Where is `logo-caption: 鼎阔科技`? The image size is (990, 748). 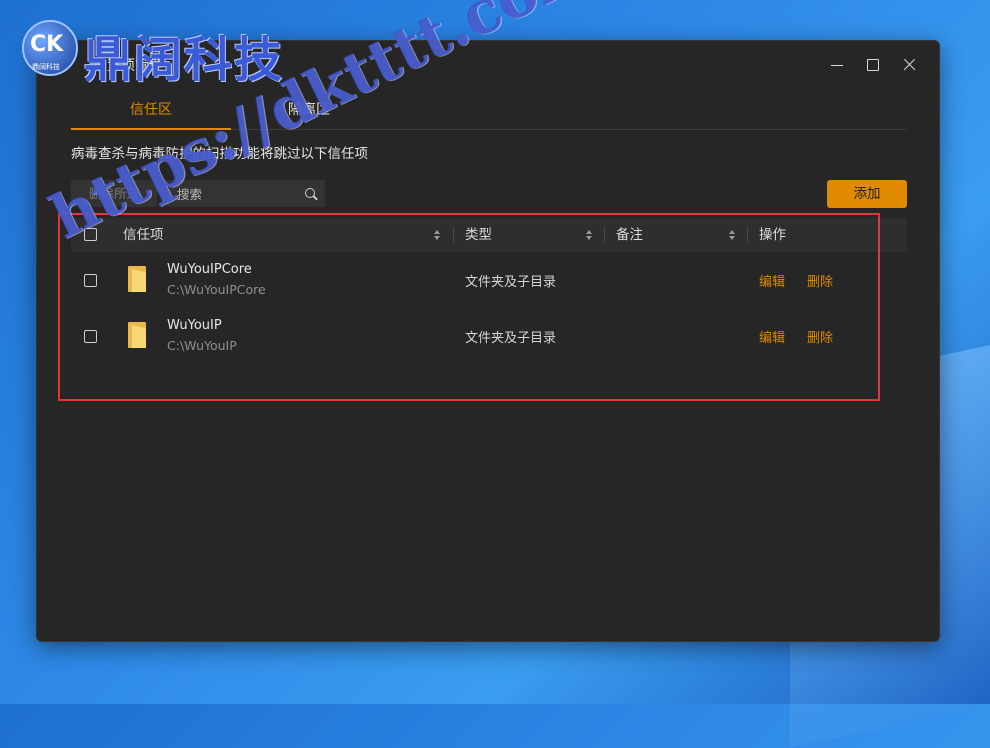 logo-caption: 鼎阔科技 is located at coordinates (46, 67).